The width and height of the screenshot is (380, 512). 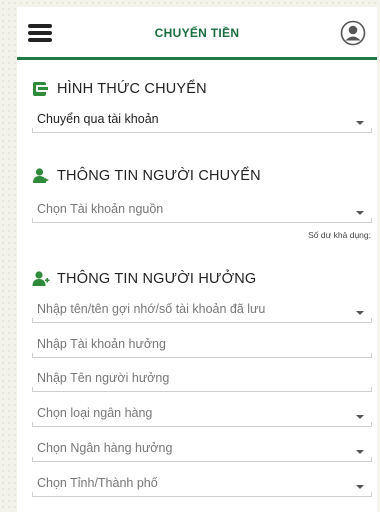 What do you see at coordinates (97, 483) in the screenshot?
I see `province-placeholder: Chọn Tỉnh/Thành phố` at bounding box center [97, 483].